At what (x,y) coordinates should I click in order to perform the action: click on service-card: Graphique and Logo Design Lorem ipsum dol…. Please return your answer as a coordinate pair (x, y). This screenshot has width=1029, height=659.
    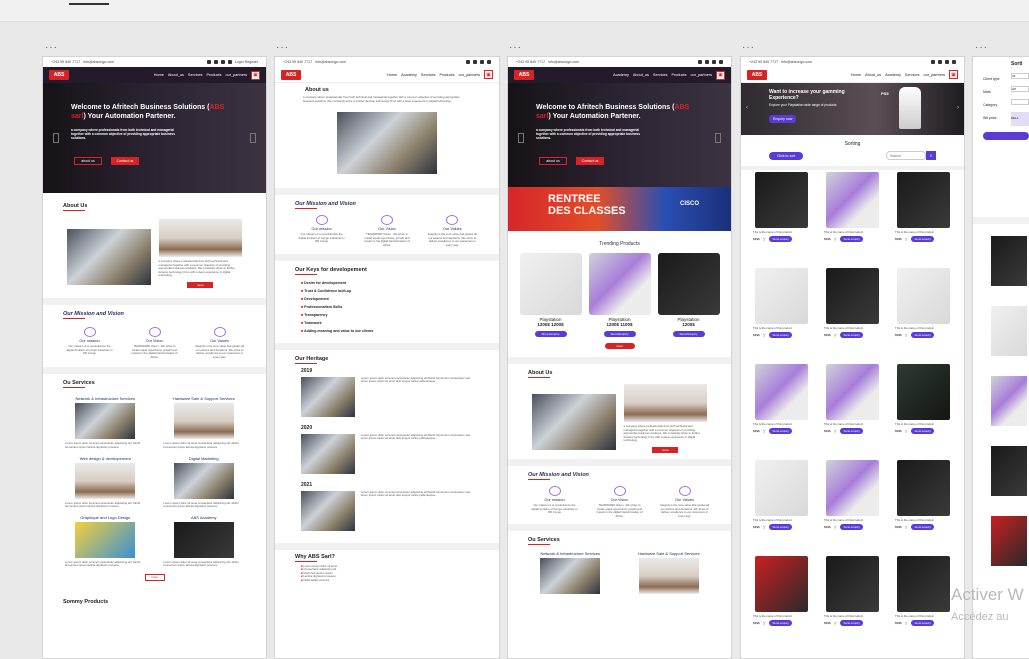
    Looking at the image, I should click on (105, 541).